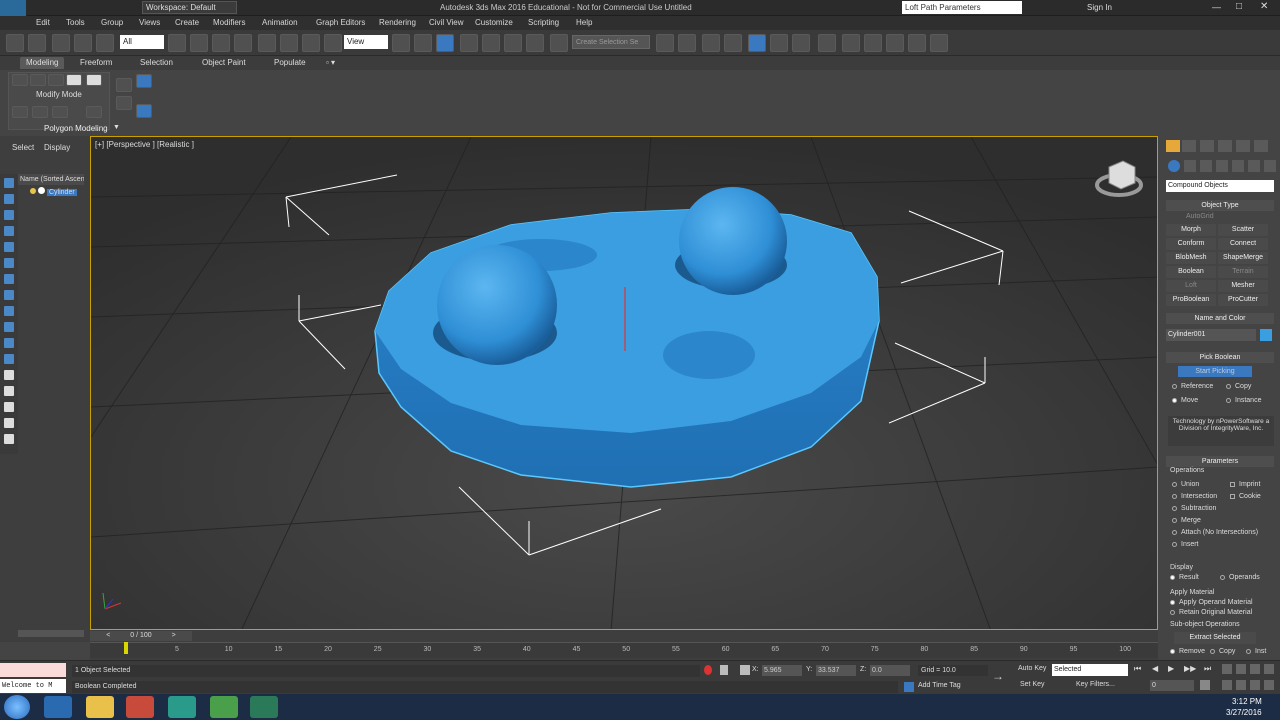 This screenshot has height=720, width=1280. I want to click on menu-views: Views, so click(149, 22).